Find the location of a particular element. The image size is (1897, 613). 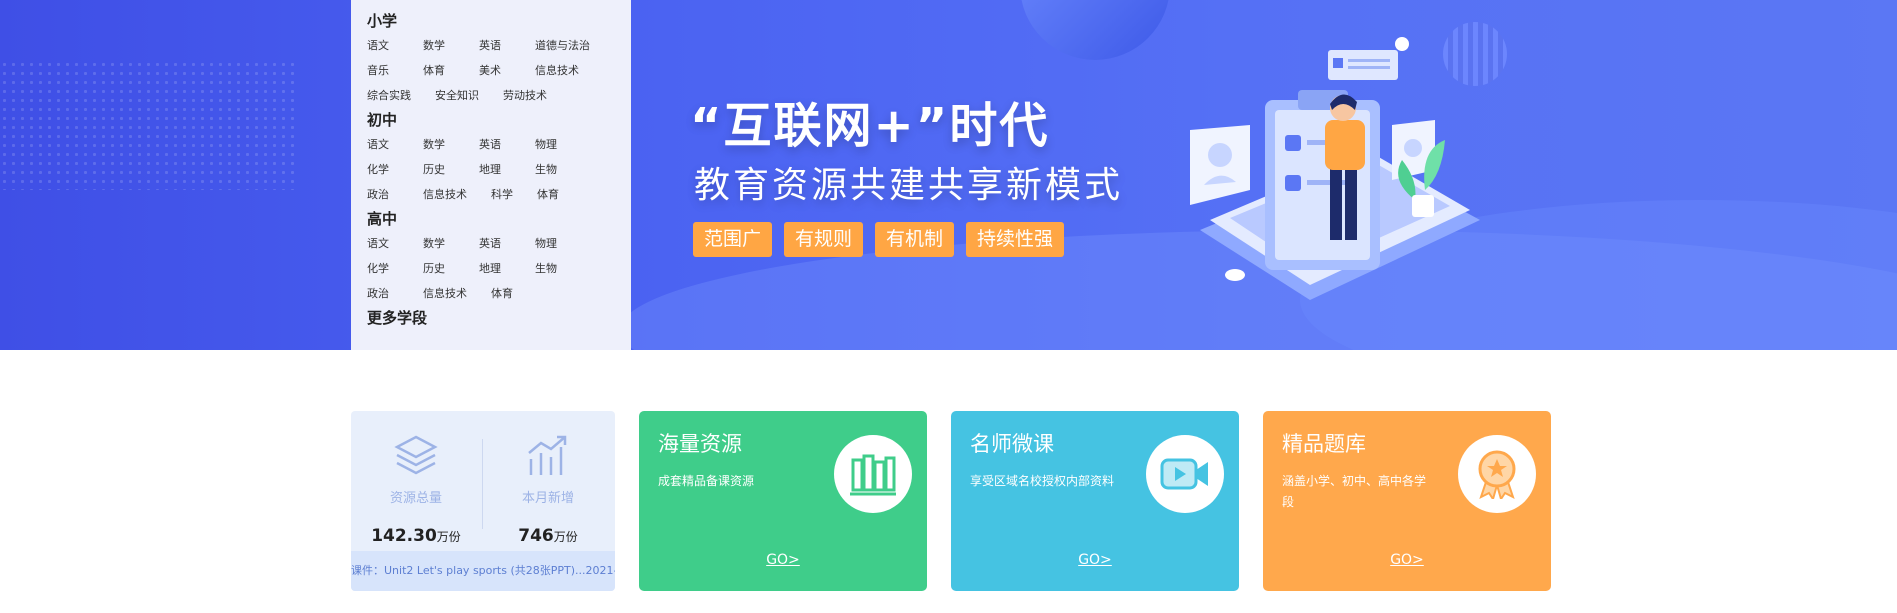

stat-value: 142.30万份 is located at coordinates (416, 536).